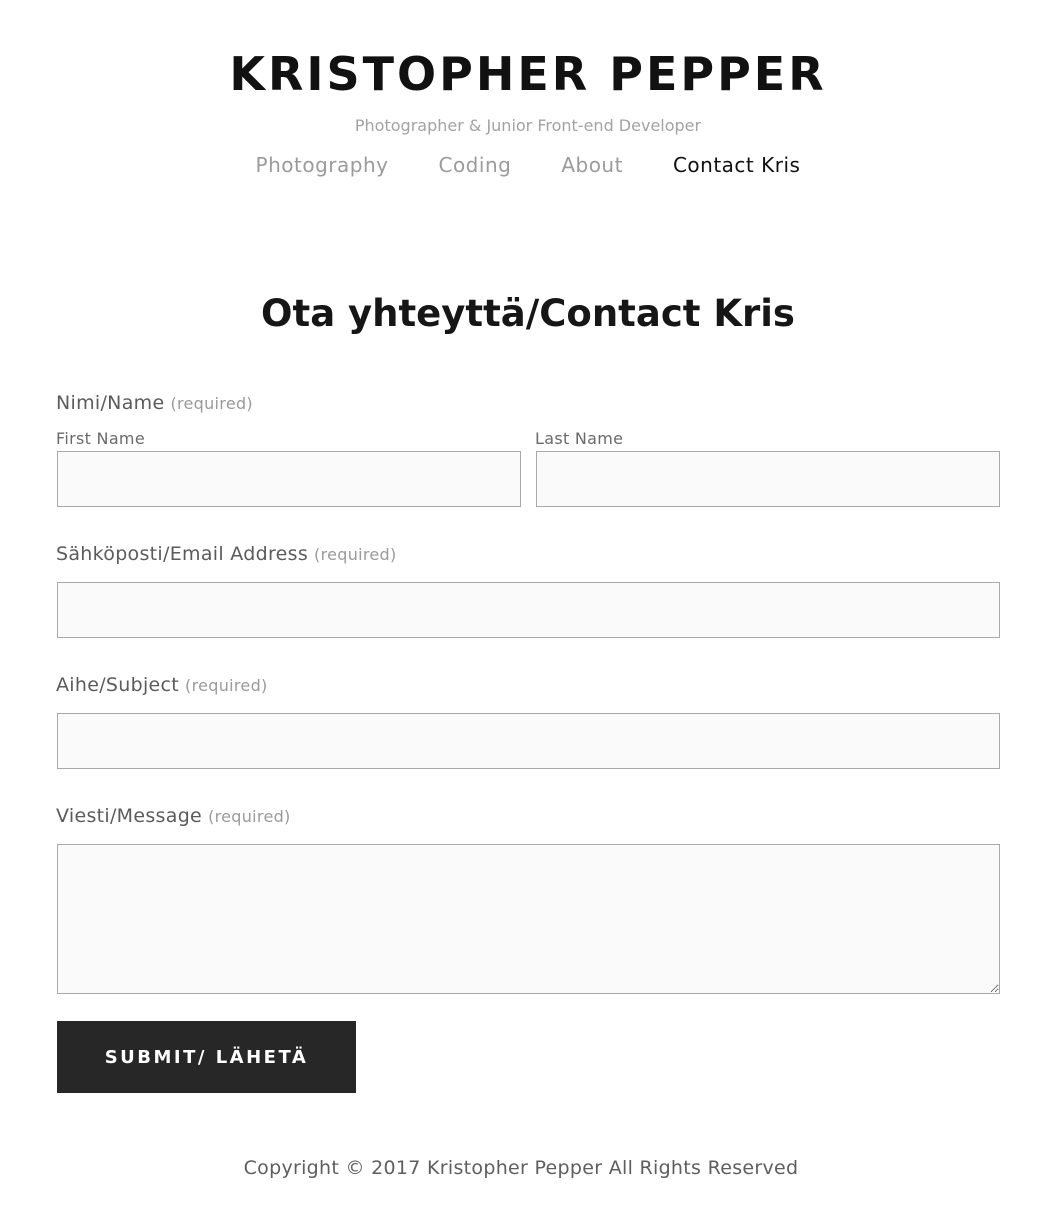 The image size is (1046, 1208). I want to click on nav-item-photography: Photography, so click(322, 165).